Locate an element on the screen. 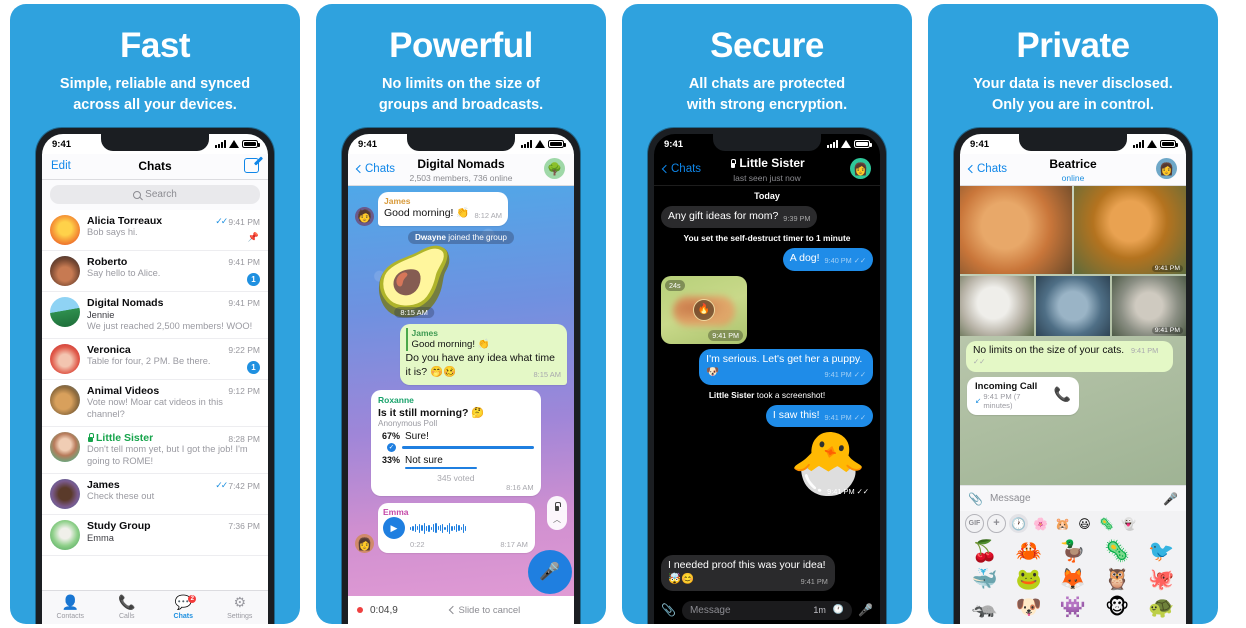  sticker-item: 👾 is located at coordinates (1072, 607).